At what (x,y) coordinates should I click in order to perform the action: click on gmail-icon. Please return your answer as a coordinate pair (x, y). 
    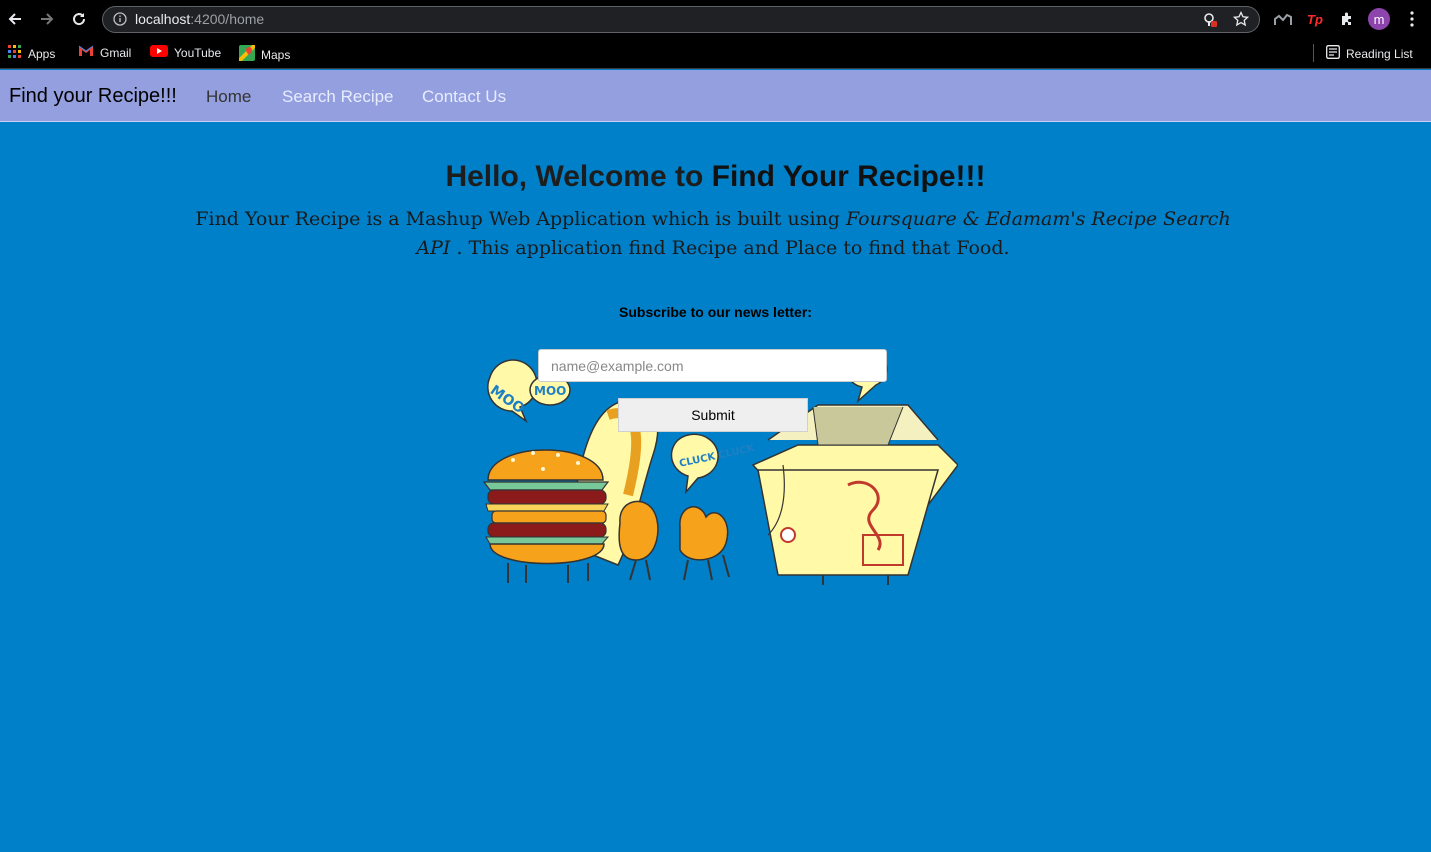
    Looking at the image, I should click on (86, 52).